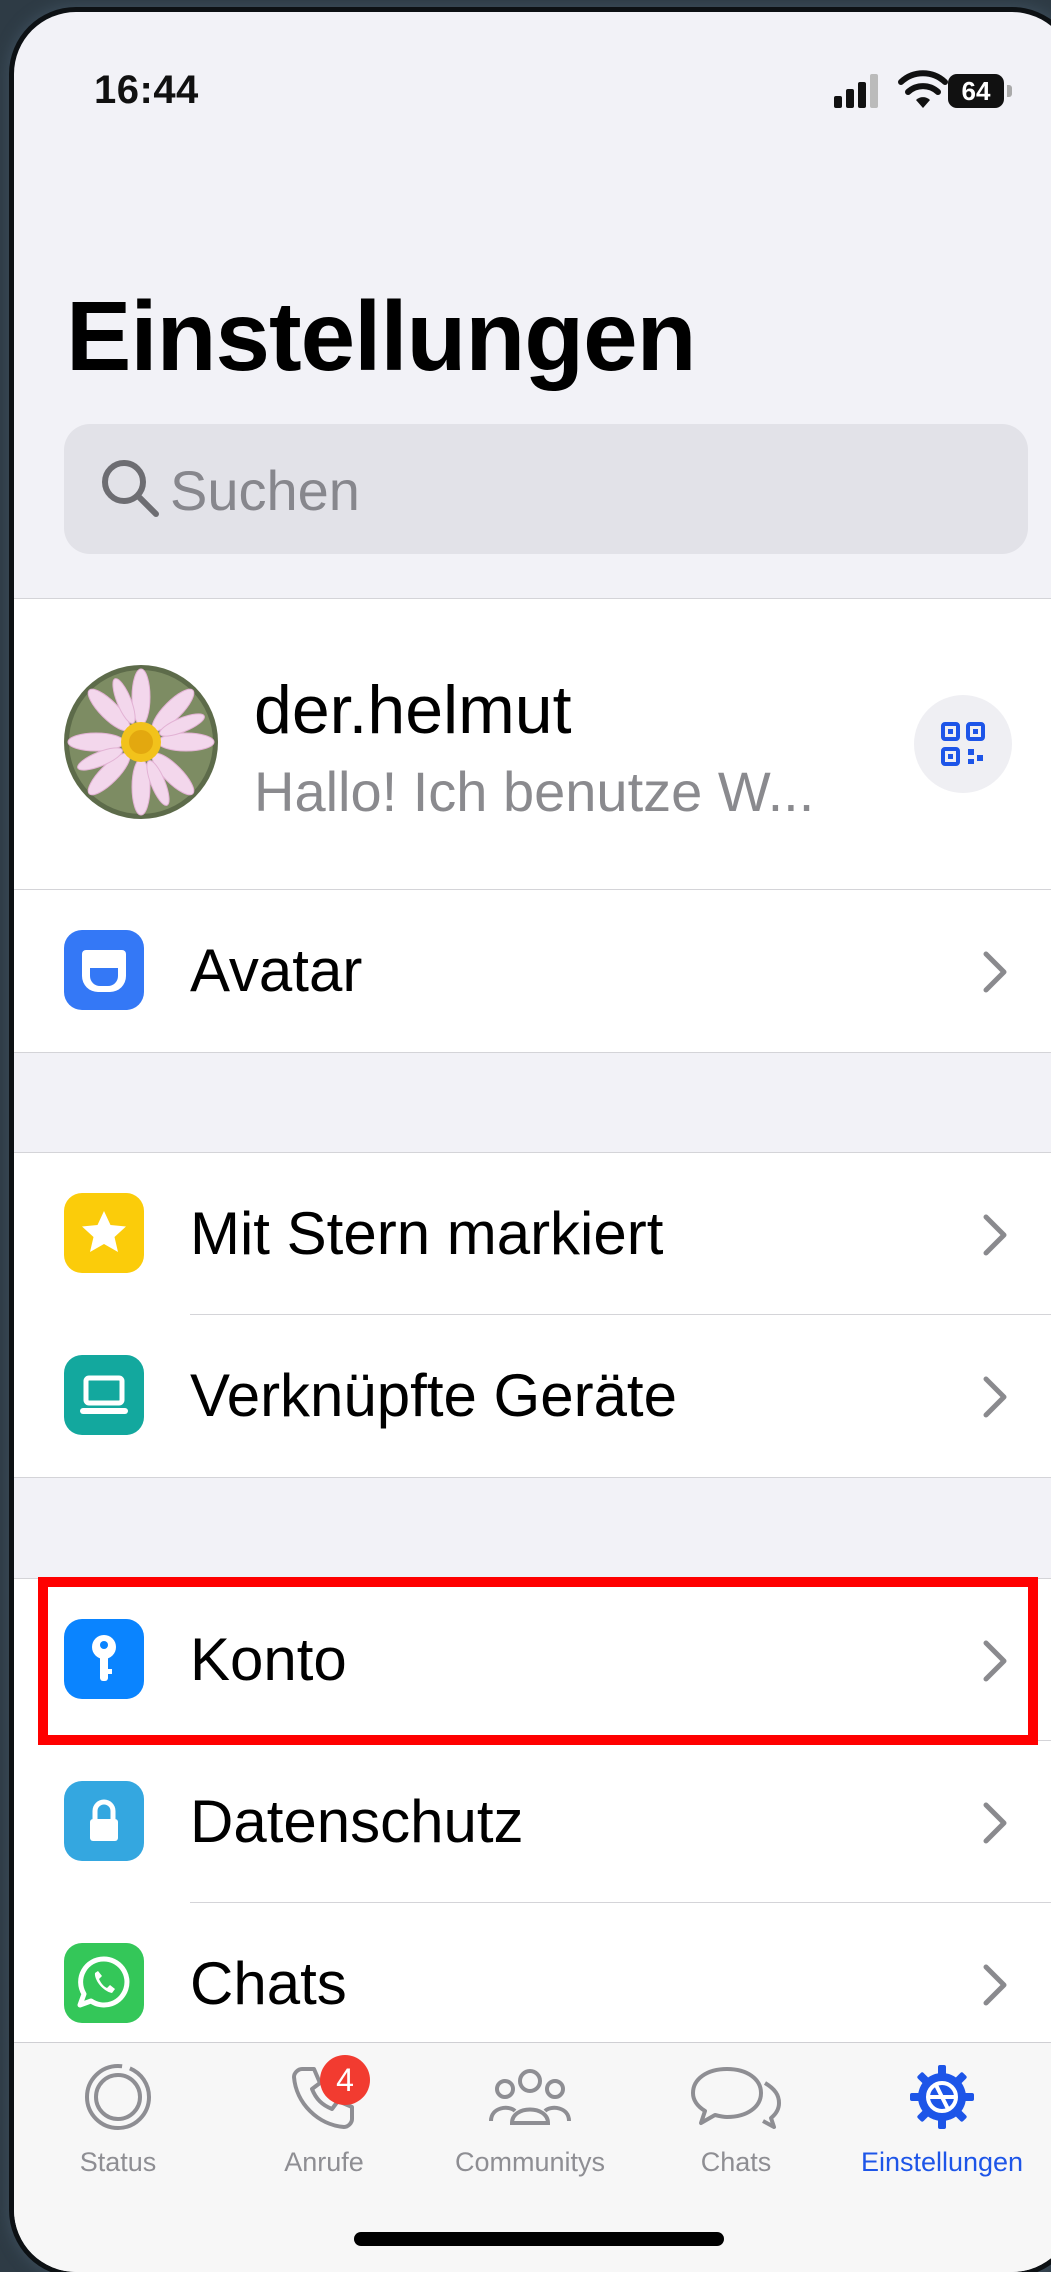  I want to click on tab-communities: Communitys, so click(530, 2143).